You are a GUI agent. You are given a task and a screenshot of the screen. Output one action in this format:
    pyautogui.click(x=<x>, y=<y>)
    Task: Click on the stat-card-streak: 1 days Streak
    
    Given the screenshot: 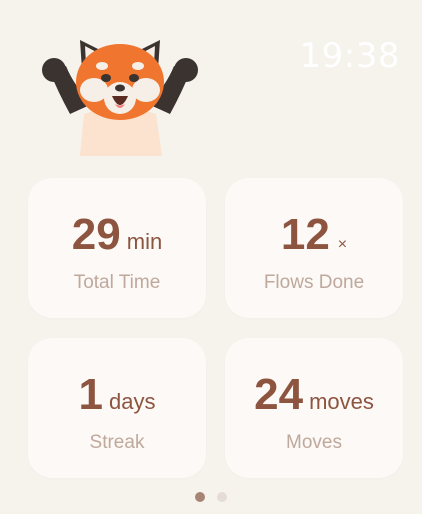 What is the action you would take?
    pyautogui.click(x=117, y=408)
    